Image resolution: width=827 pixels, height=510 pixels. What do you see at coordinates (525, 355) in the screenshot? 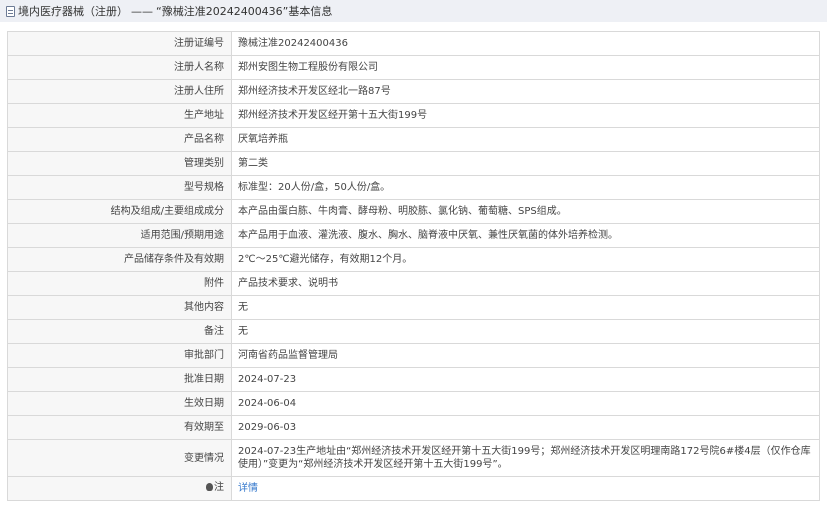
I see `row-value: 河南省药品监督管理局` at bounding box center [525, 355].